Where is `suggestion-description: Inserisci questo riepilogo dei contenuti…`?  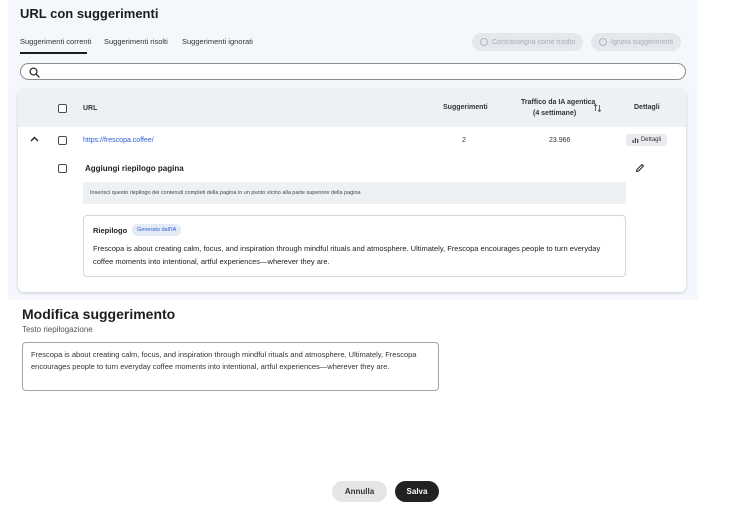
suggestion-description: Inserisci questo riepilogo dei contenuti… is located at coordinates (225, 193).